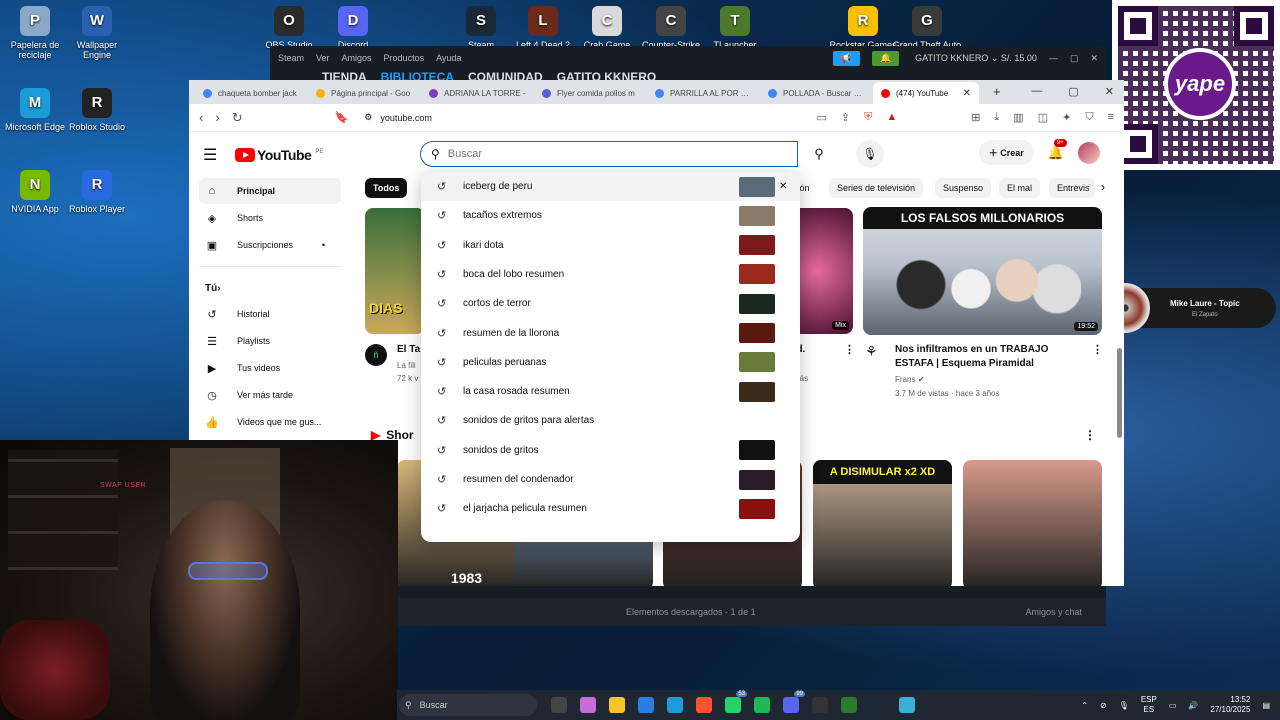 This screenshot has height=720, width=1280. Describe the element at coordinates (996, 117) in the screenshot. I see `downloads-icon: ⤓` at that location.